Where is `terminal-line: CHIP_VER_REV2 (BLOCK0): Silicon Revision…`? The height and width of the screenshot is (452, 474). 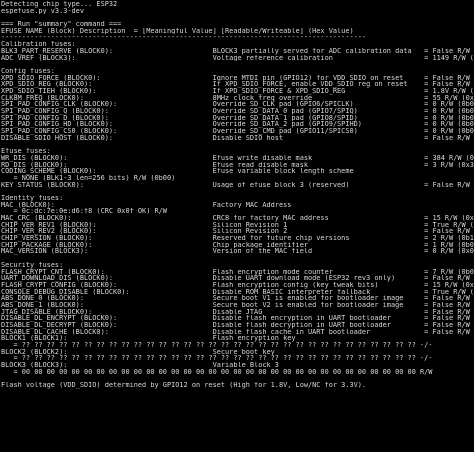 terminal-line: CHIP_VER_REV2 (BLOCK0): Silicon Revision… is located at coordinates (237, 232).